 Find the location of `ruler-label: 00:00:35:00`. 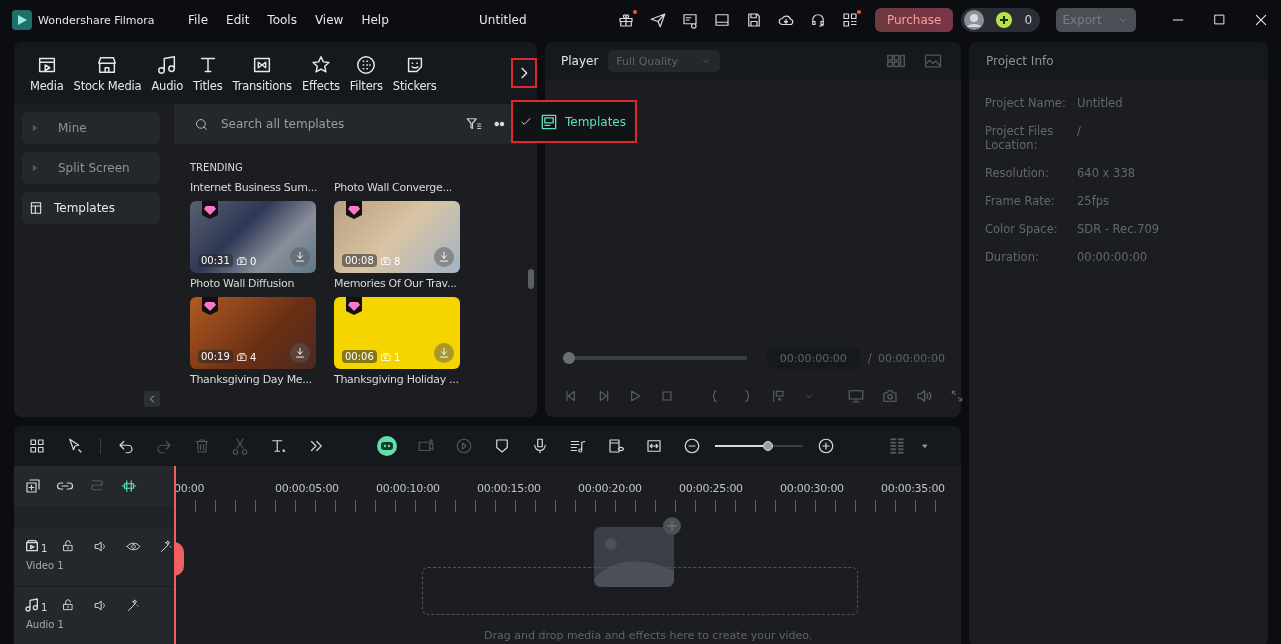

ruler-label: 00:00:35:00 is located at coordinates (913, 489).